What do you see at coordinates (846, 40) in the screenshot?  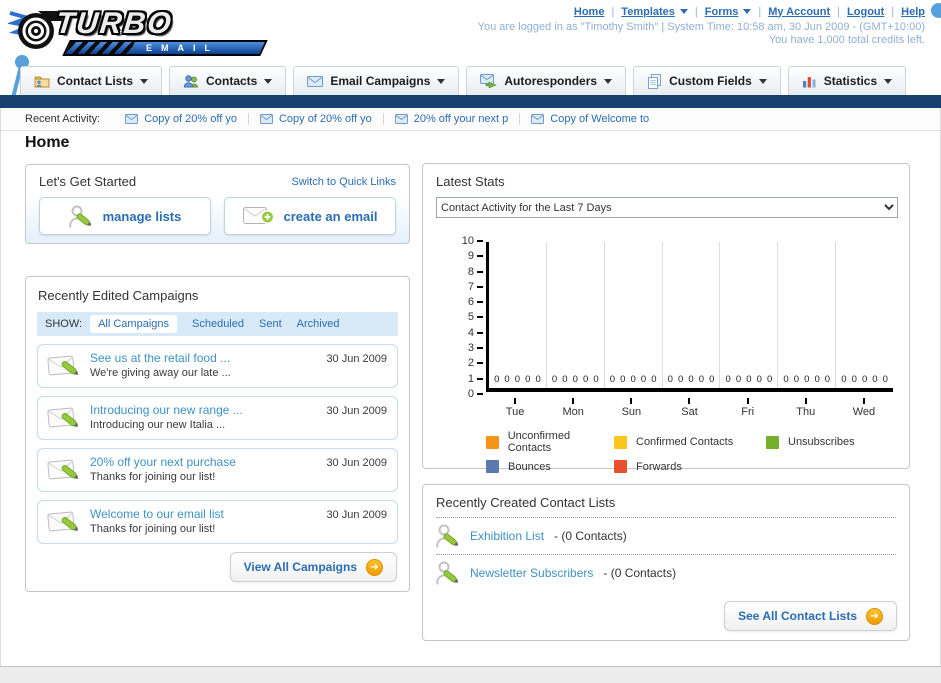 I see `login-line2: You have 1,000 total credits left.` at bounding box center [846, 40].